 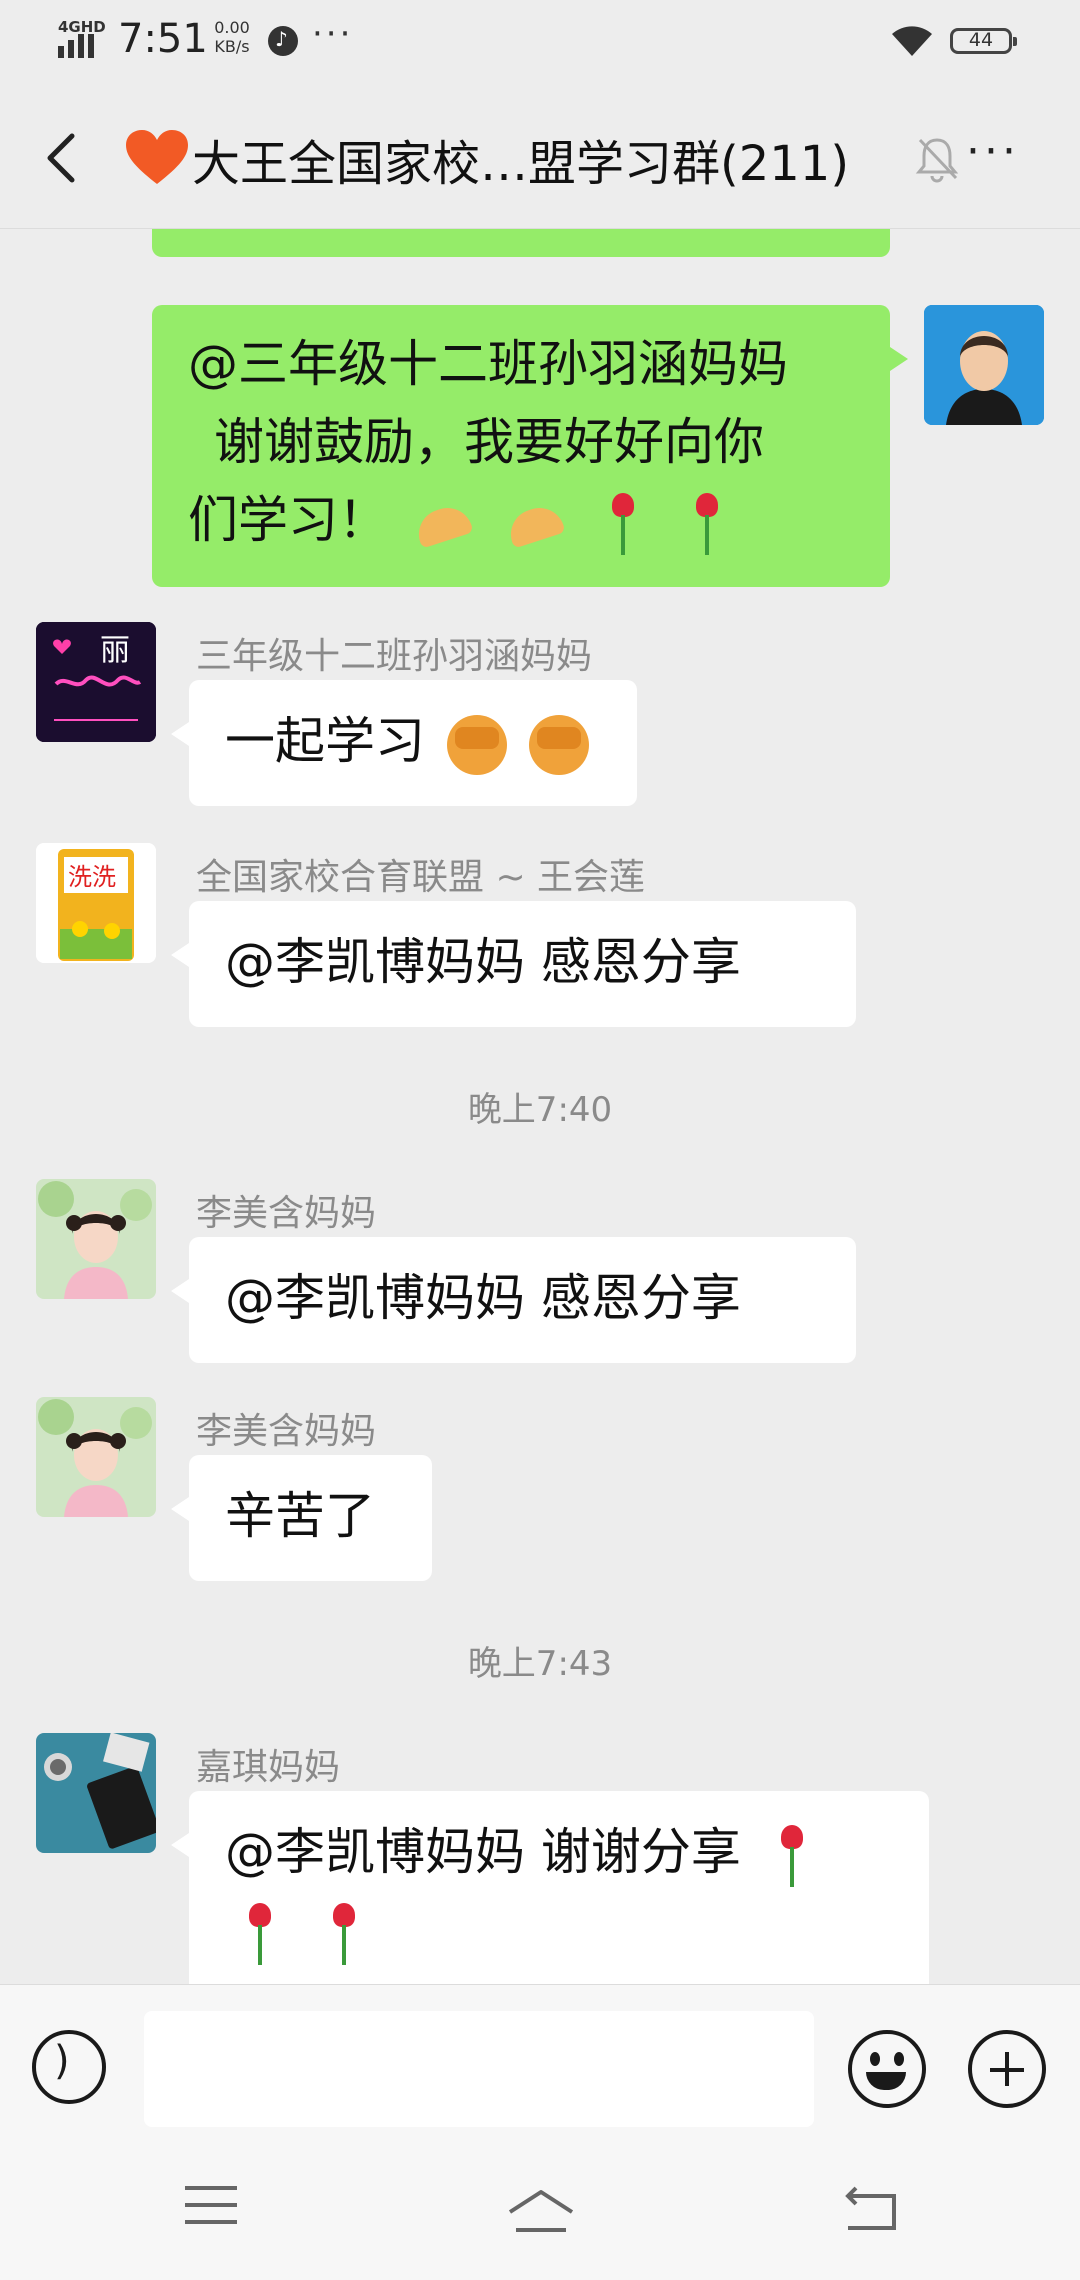 I want to click on chat-header: 大王全国家校…盟学习群(211) ···, so click(x=540, y=159).